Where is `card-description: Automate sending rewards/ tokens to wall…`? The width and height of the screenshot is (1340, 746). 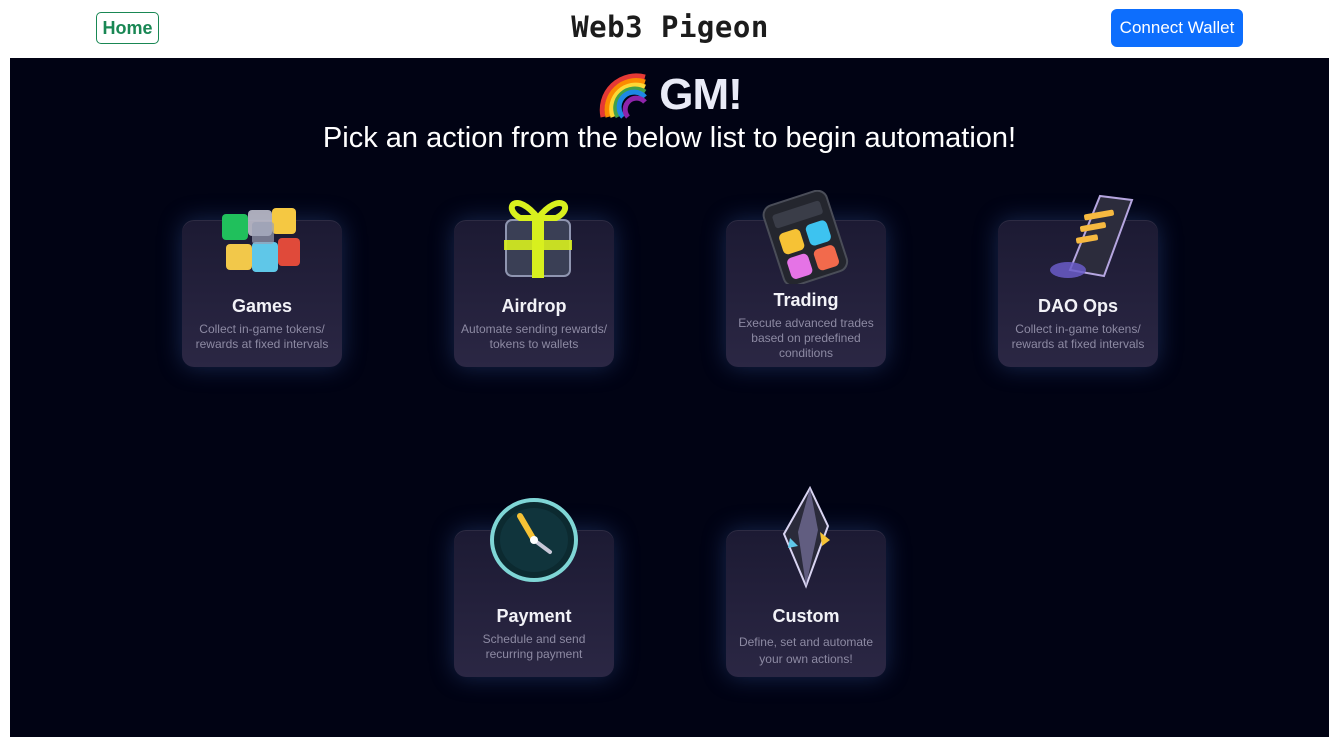
card-description: Automate sending rewards/ tokens to wall… is located at coordinates (534, 336).